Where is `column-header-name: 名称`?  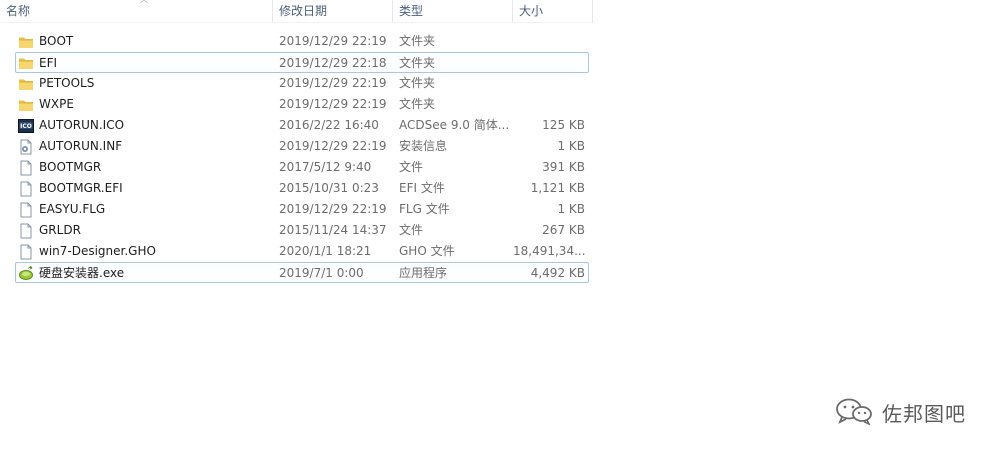 column-header-name: 名称 is located at coordinates (136, 11).